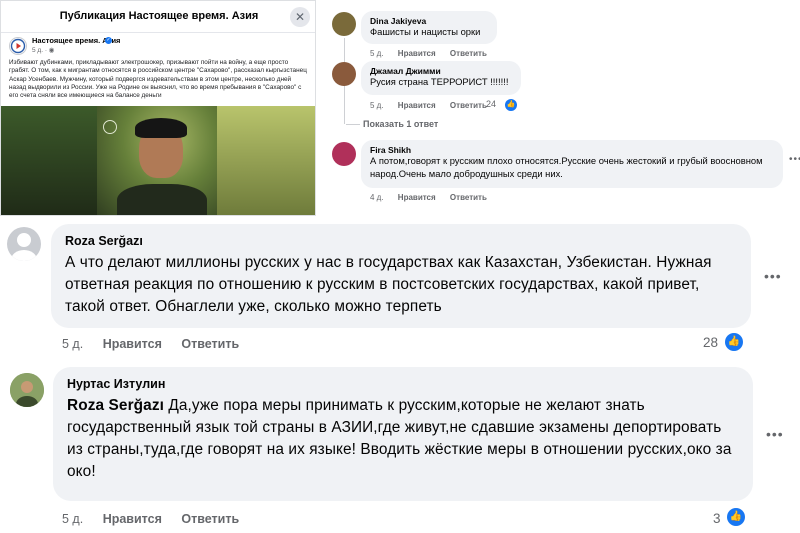 The height and width of the screenshot is (533, 800). Describe the element at coordinates (400, 124) in the screenshot. I see `show-replies-link: Показать 1 ответ` at that location.